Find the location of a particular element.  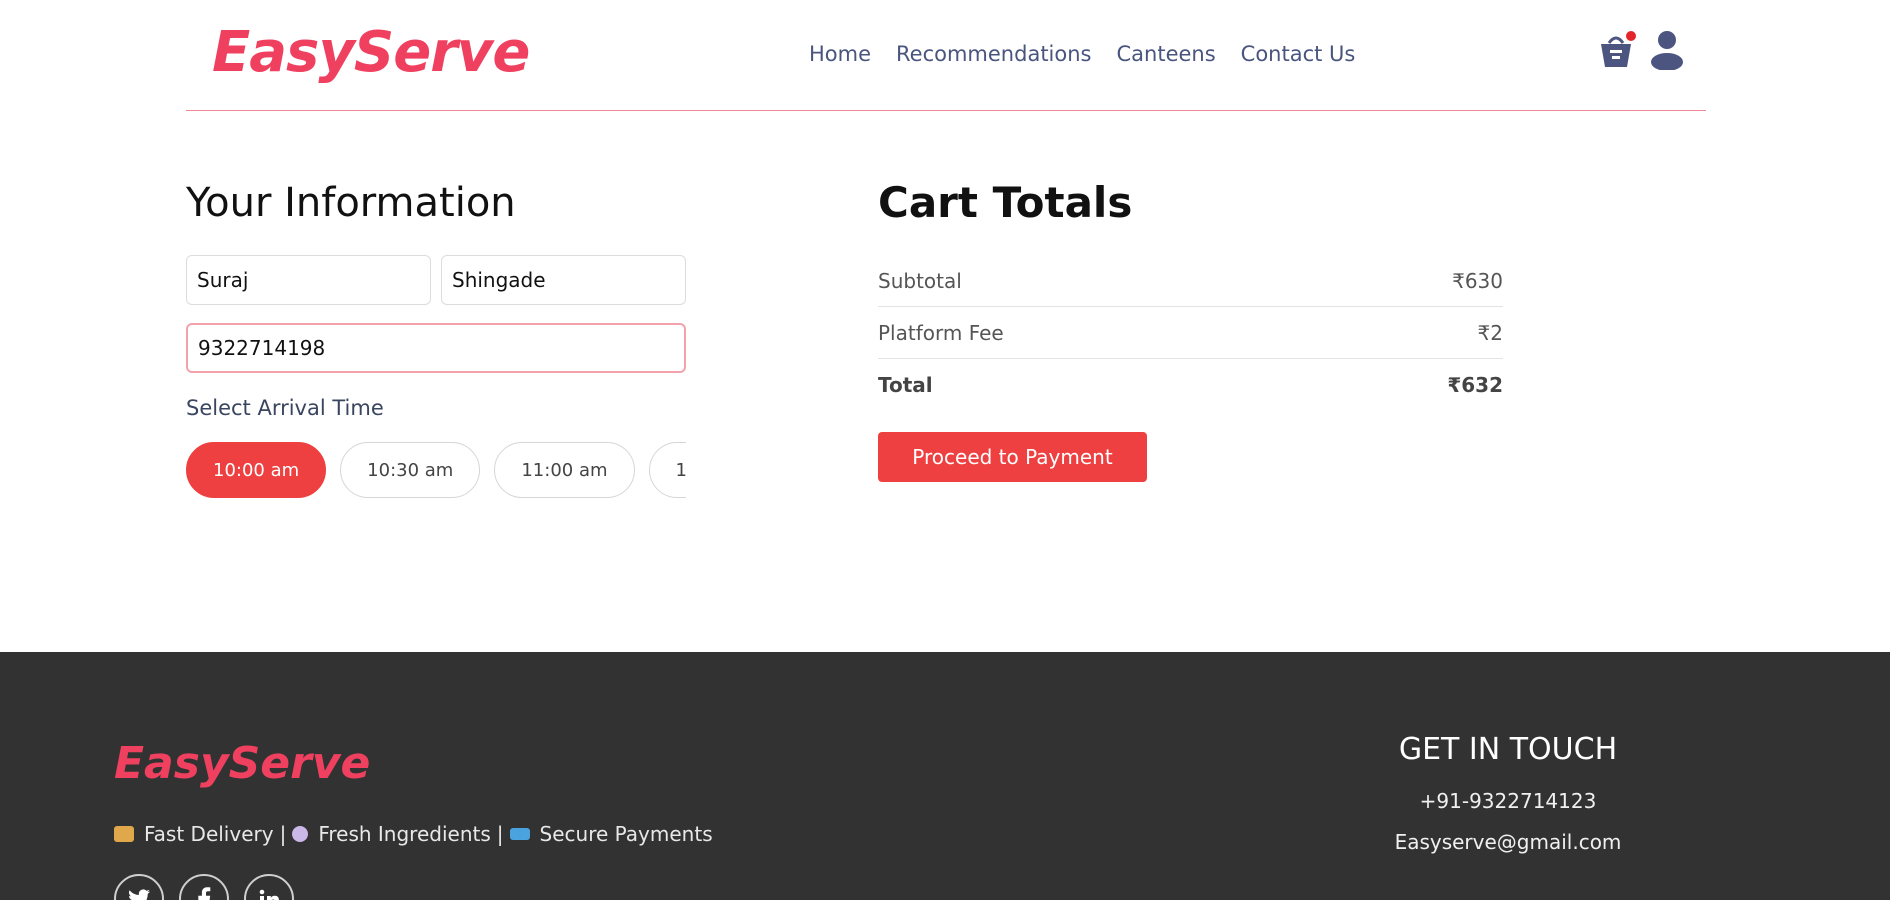

proceed-to-payment-button: Proceed to Payment is located at coordinates (1012, 457).